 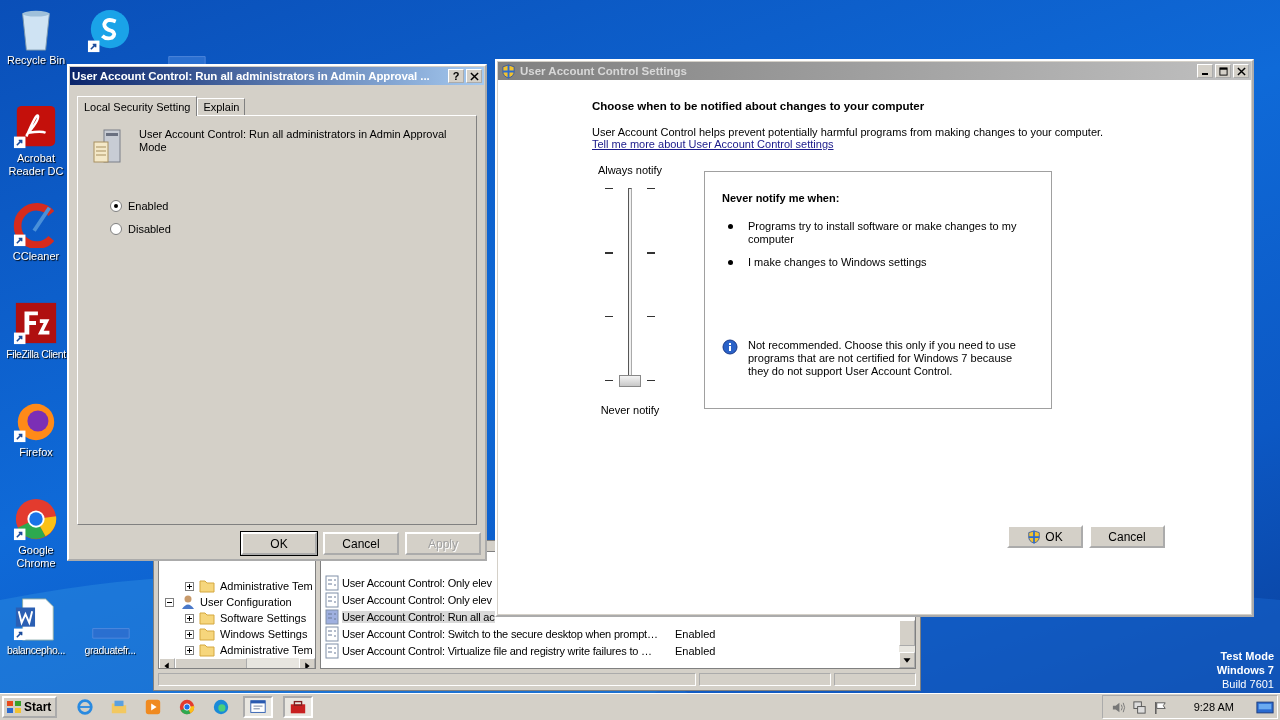 What do you see at coordinates (907, 644) in the screenshot?
I see `vertical-scrollbar` at bounding box center [907, 644].